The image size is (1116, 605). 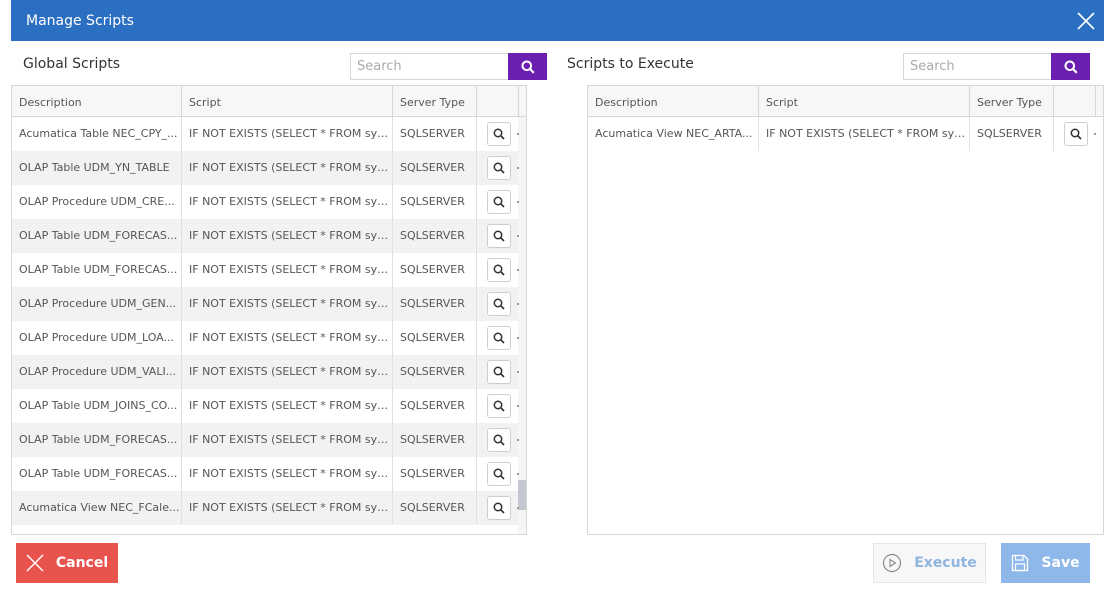 I want to click on dialog-titlebar: Manage Scripts, so click(x=557, y=20).